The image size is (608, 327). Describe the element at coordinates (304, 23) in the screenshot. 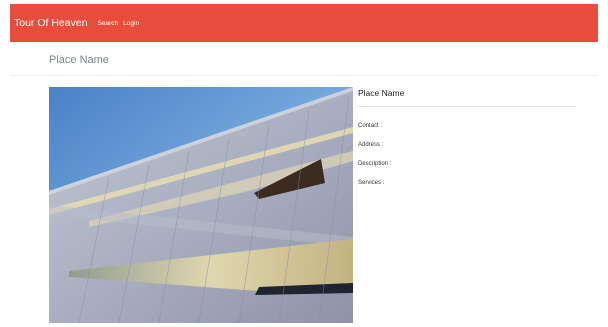

I see `navbar: Tour Of Heaven Search Login` at that location.